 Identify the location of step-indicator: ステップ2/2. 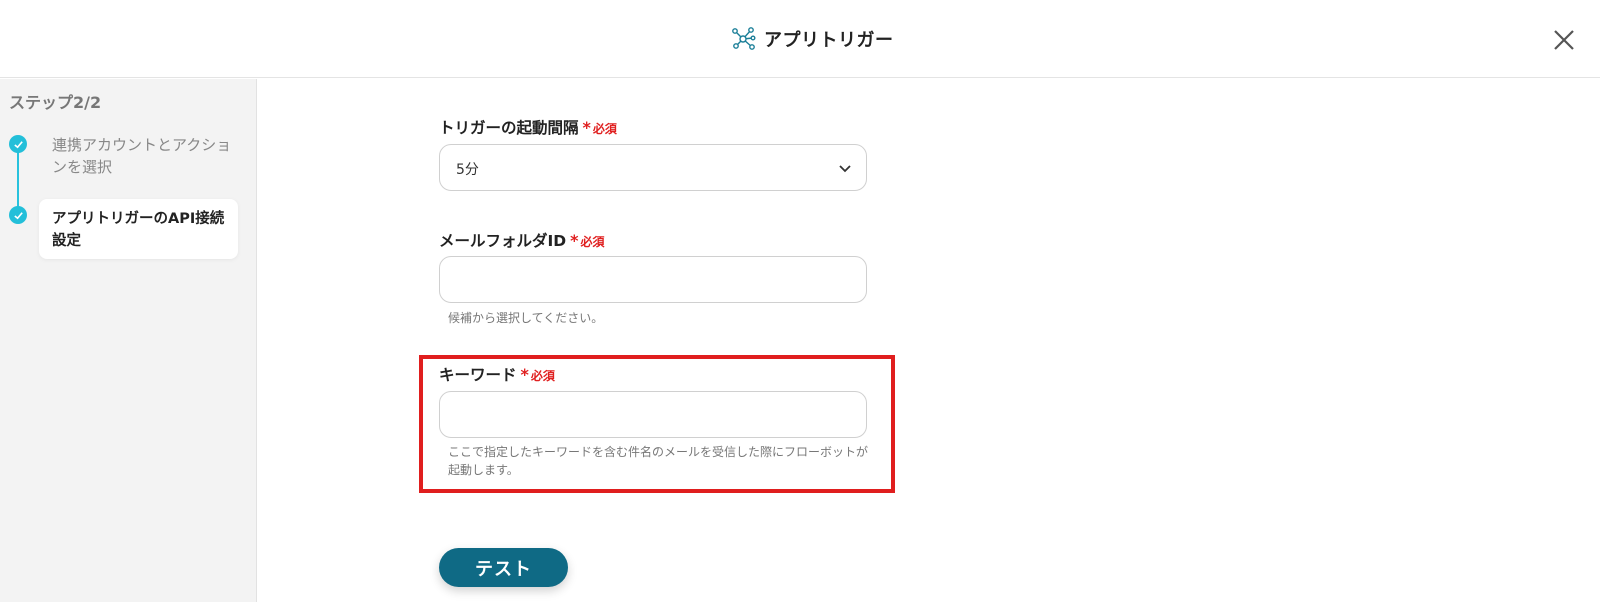
(55, 102).